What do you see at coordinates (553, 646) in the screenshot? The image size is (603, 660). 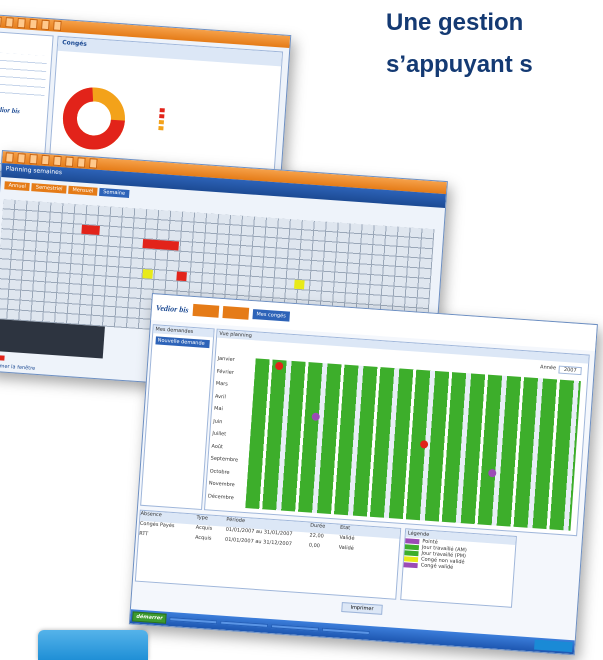 I see `system-tray` at bounding box center [553, 646].